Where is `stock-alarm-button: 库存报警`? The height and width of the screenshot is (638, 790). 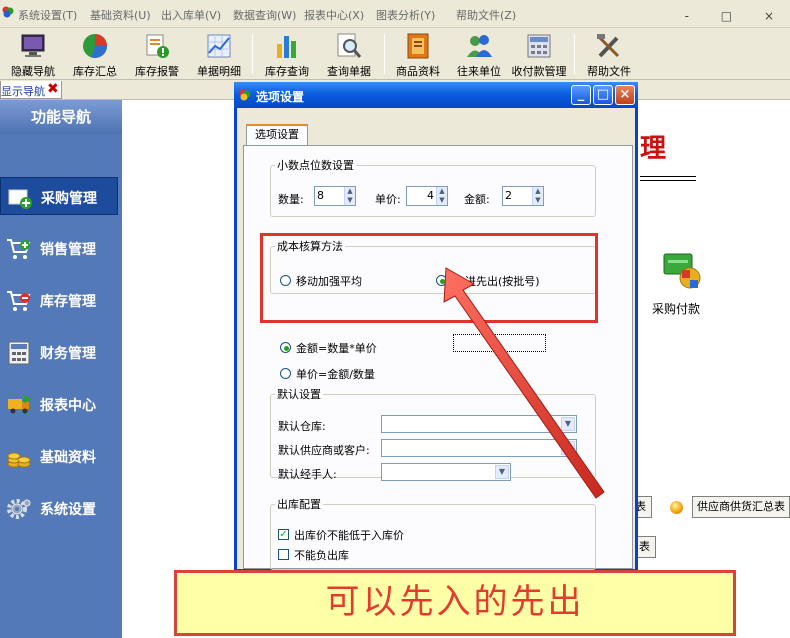
stock-alarm-button: 库存报警 is located at coordinates (157, 54).